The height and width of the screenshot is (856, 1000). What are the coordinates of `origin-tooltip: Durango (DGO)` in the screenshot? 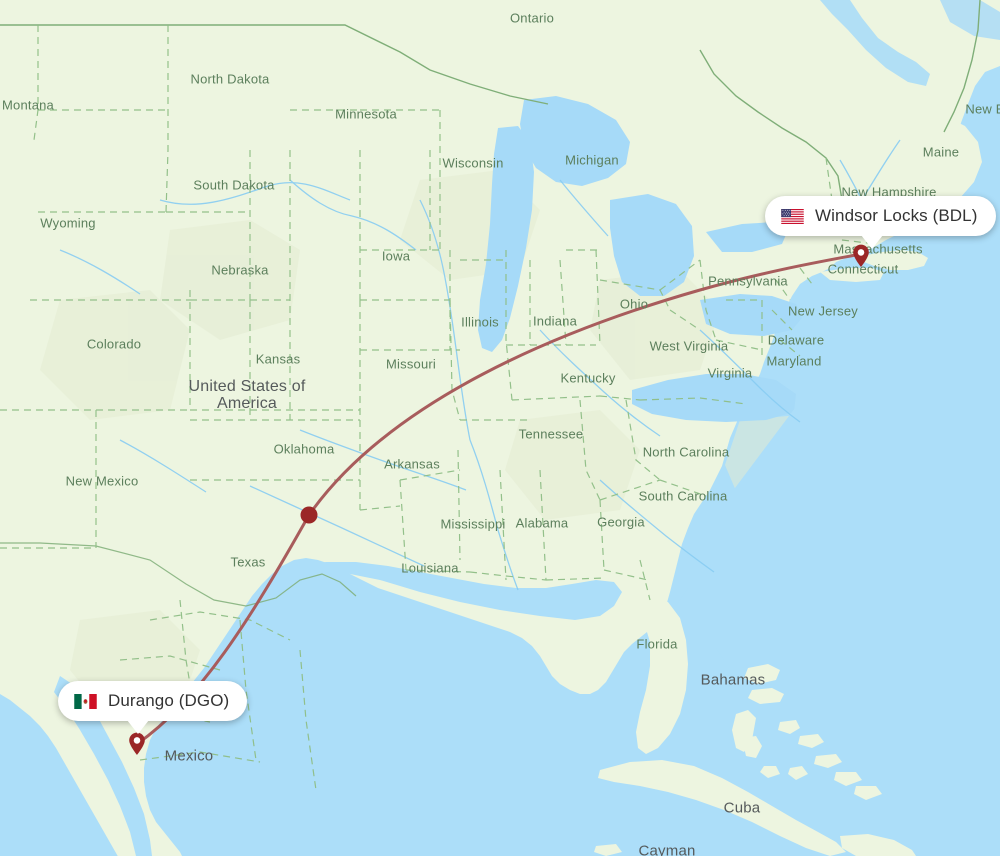 It's located at (153, 707).